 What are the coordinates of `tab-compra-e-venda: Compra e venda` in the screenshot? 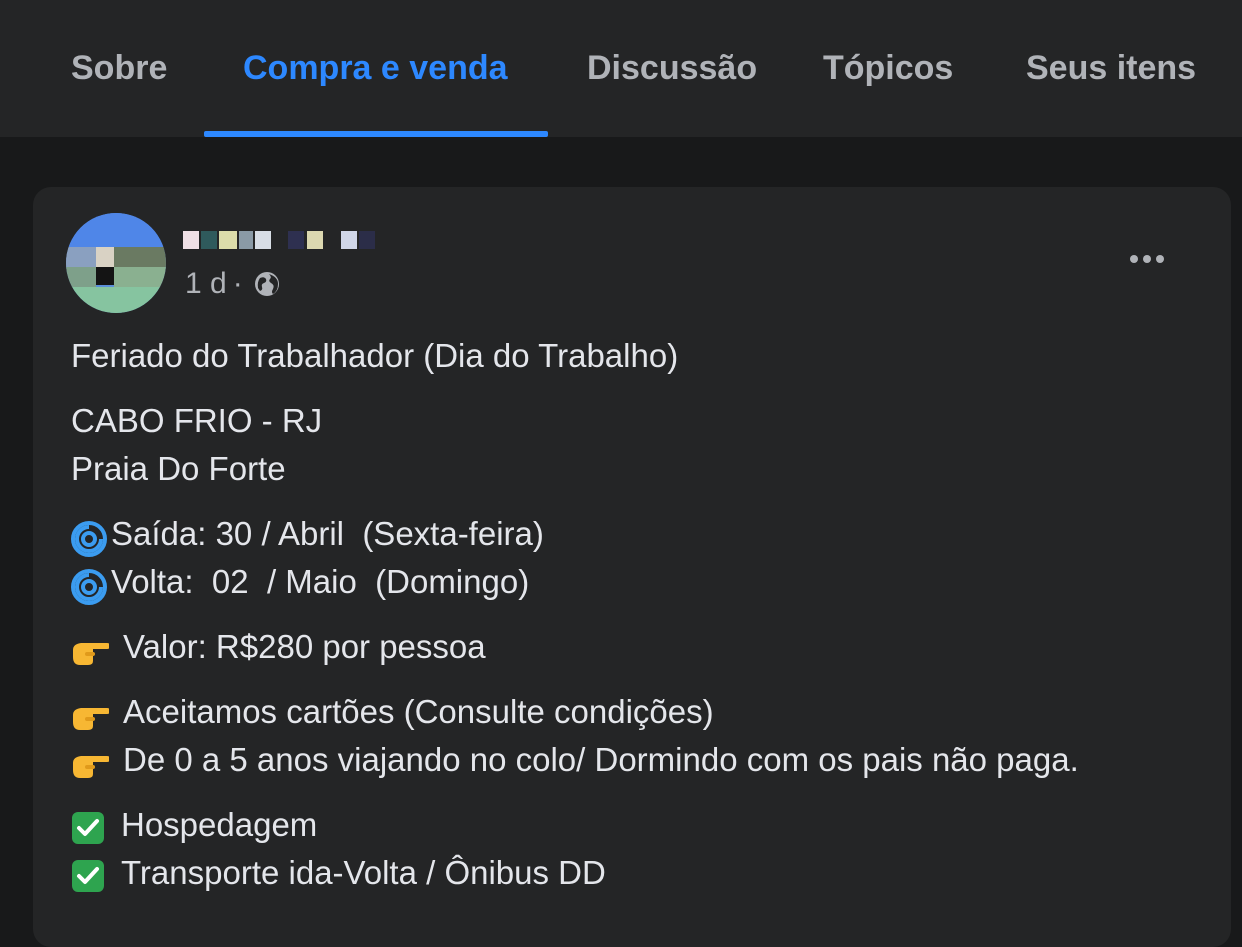 It's located at (375, 68).